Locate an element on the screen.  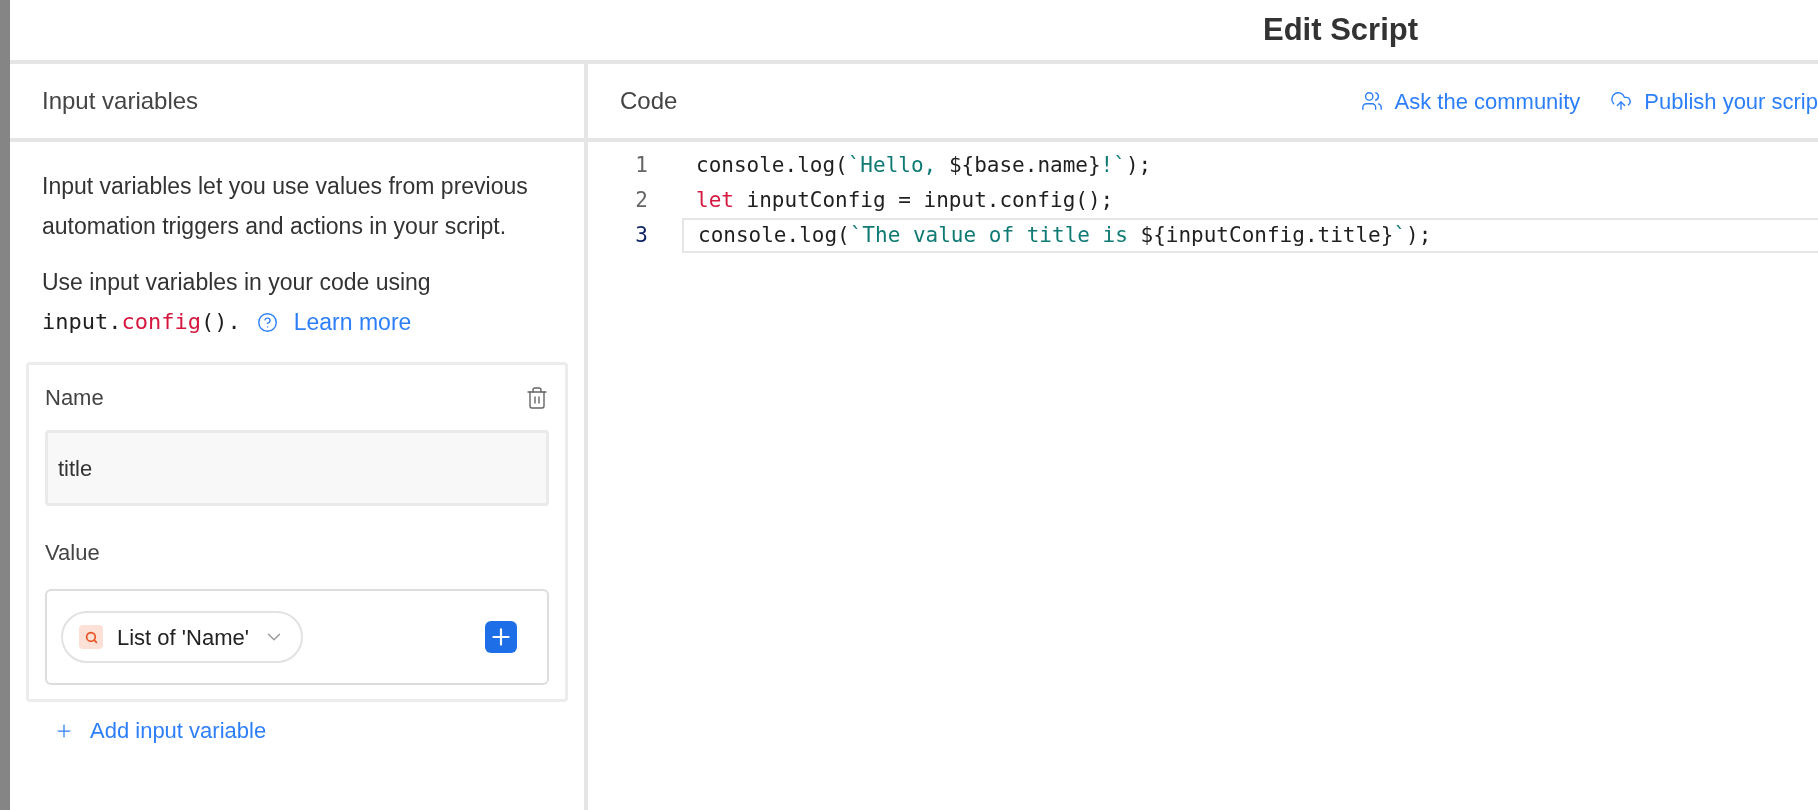
field-label: Name is located at coordinates (74, 398).